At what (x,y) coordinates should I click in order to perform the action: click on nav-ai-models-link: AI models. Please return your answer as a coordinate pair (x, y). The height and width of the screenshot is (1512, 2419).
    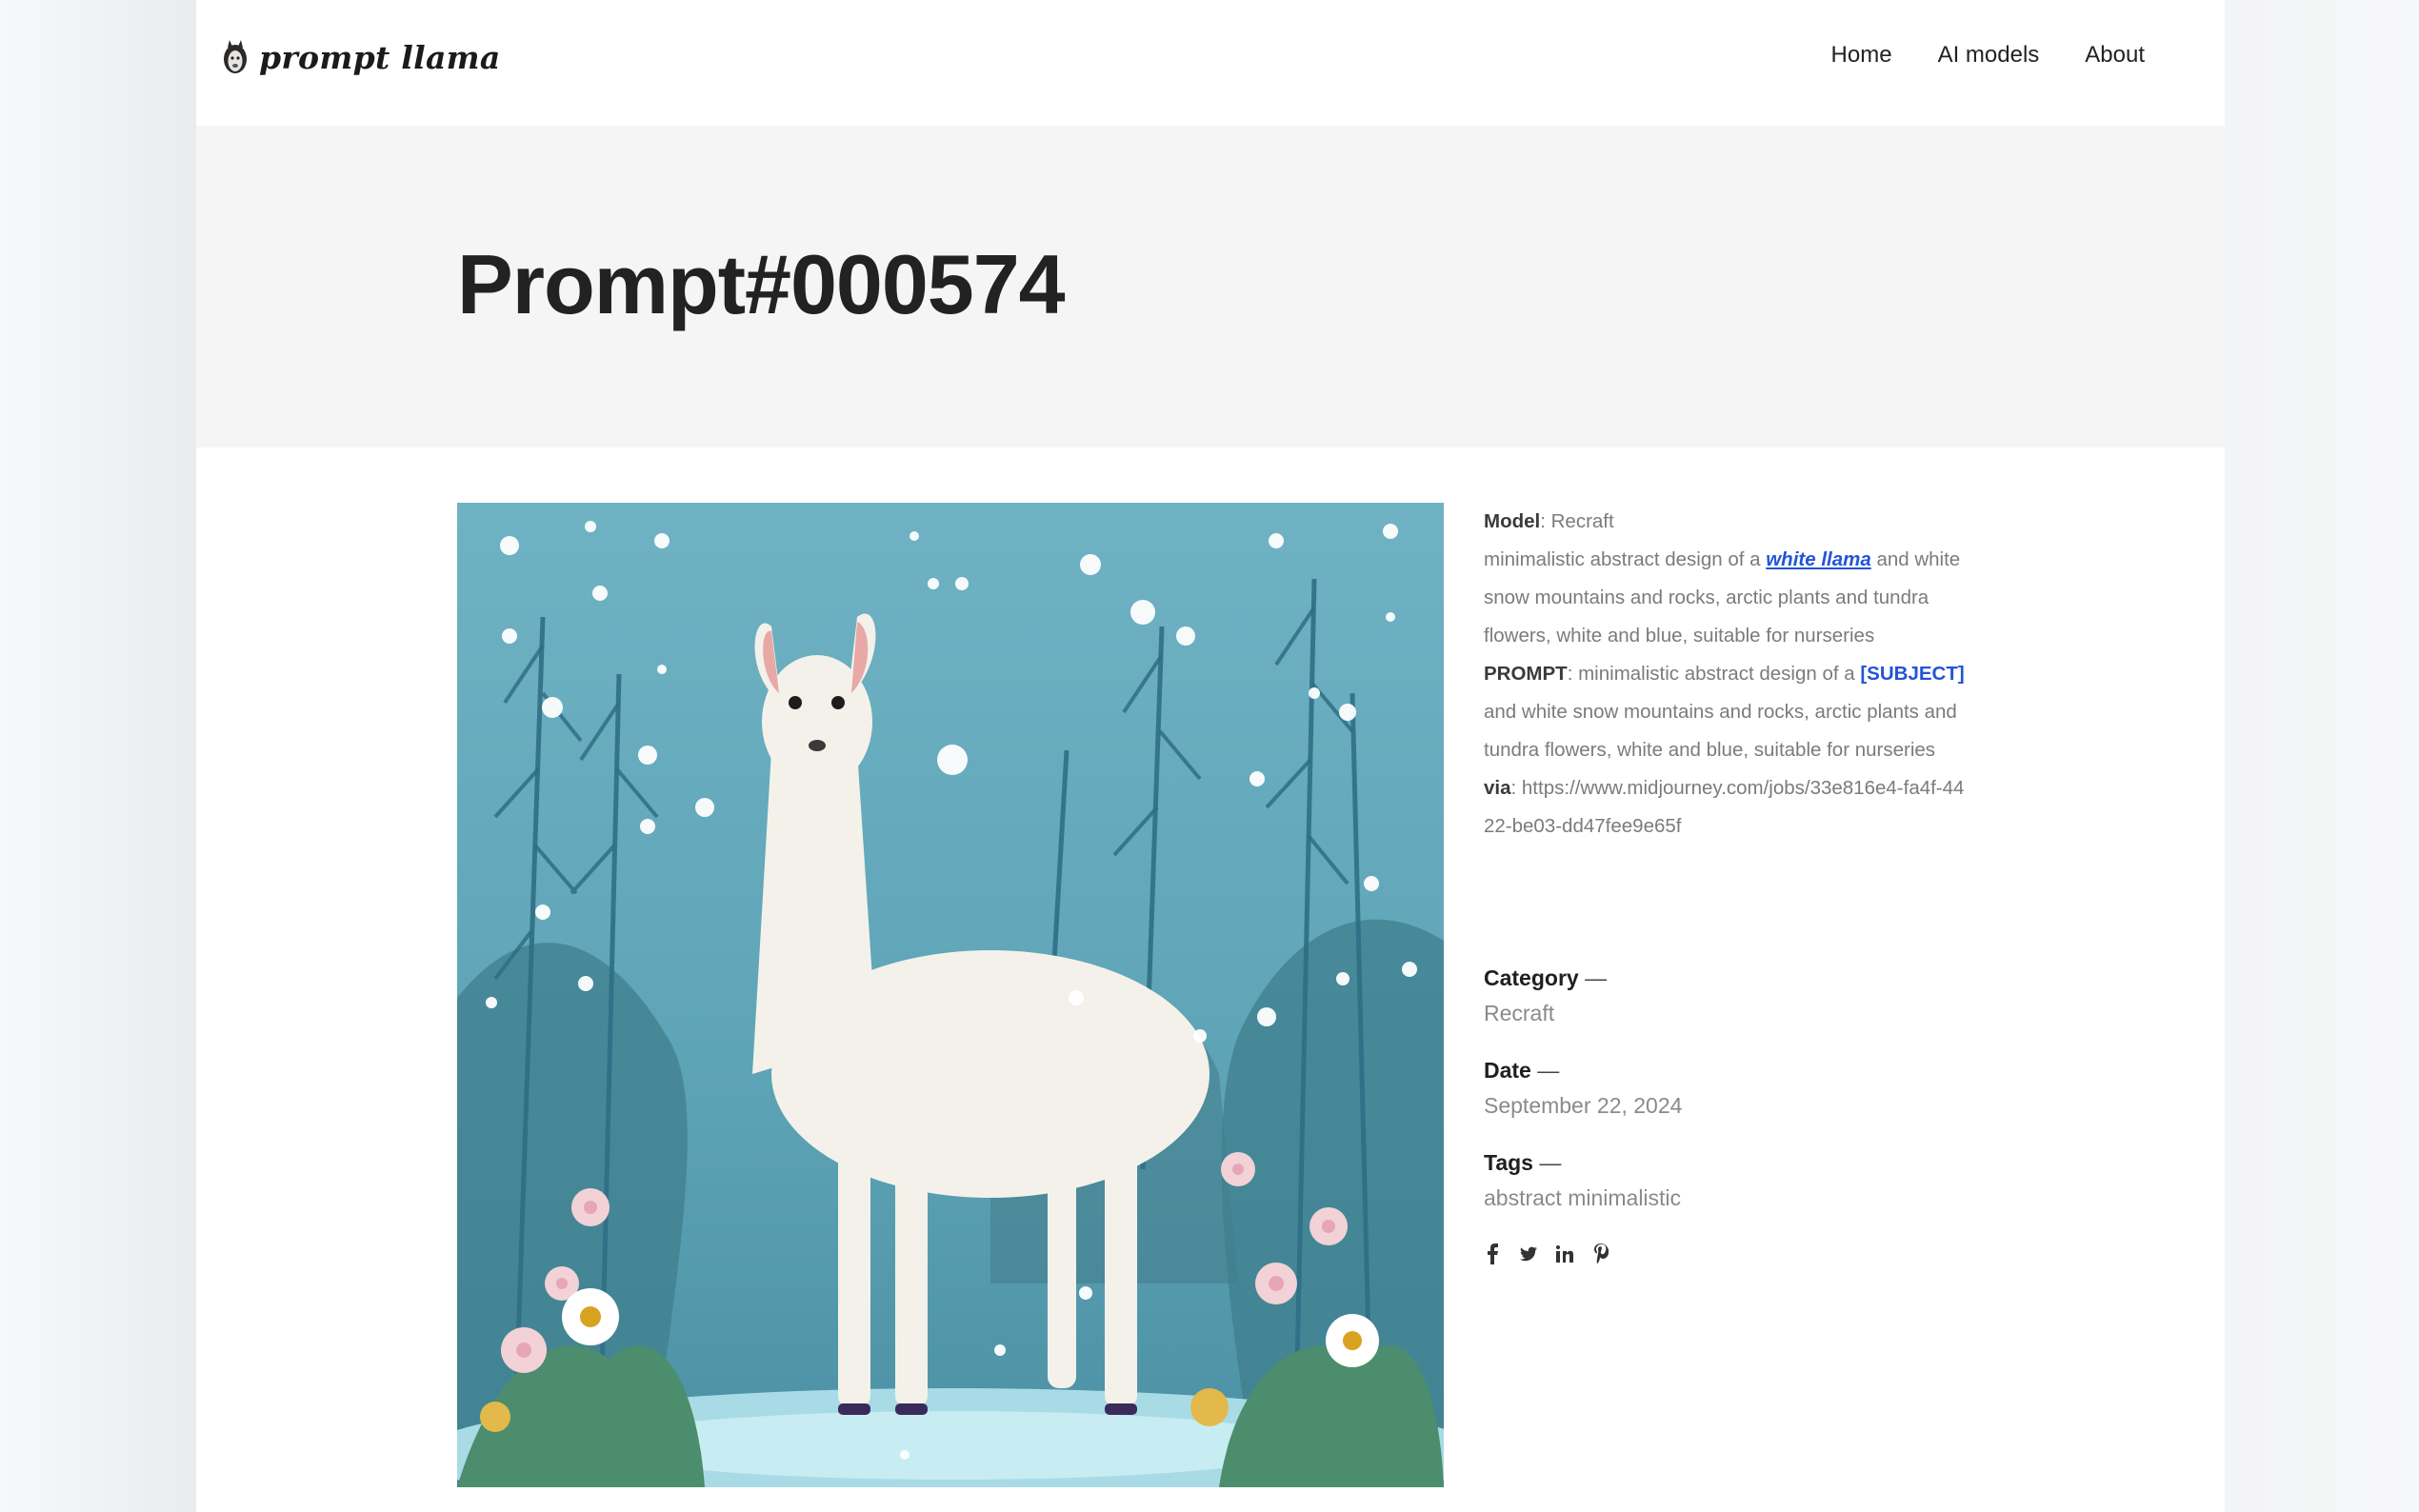
    Looking at the image, I should click on (1989, 55).